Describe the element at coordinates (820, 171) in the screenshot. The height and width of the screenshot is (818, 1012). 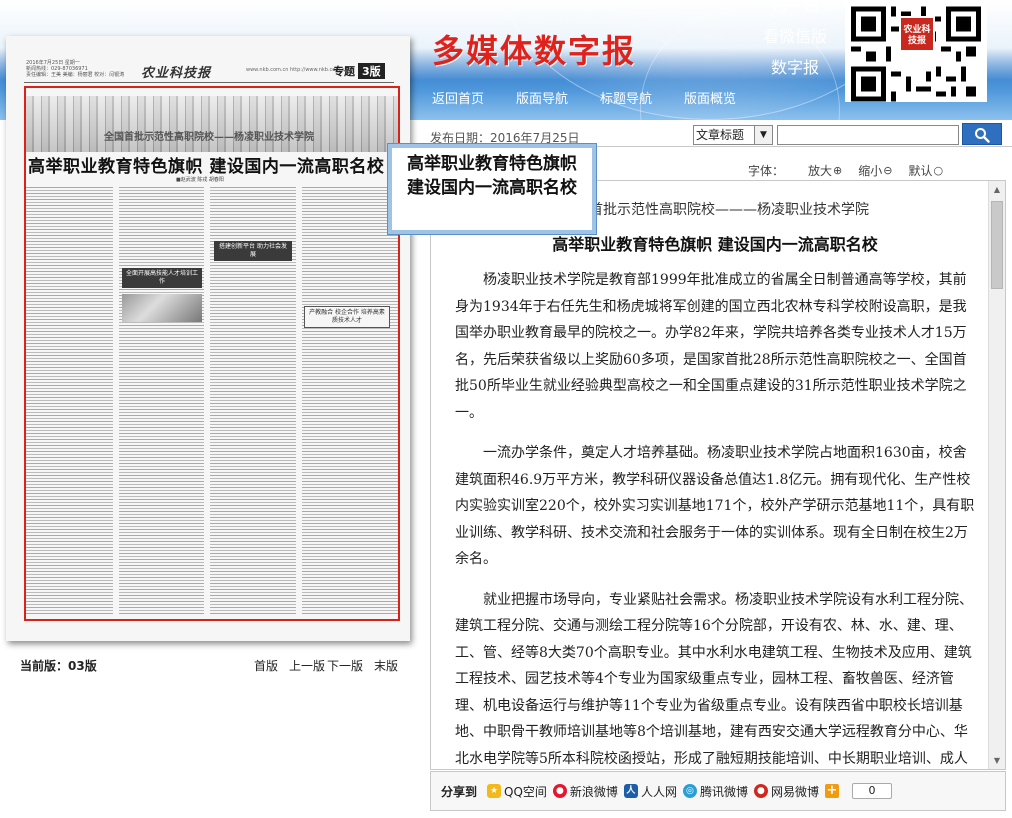
I see `font-enlarge-label: 放大` at that location.